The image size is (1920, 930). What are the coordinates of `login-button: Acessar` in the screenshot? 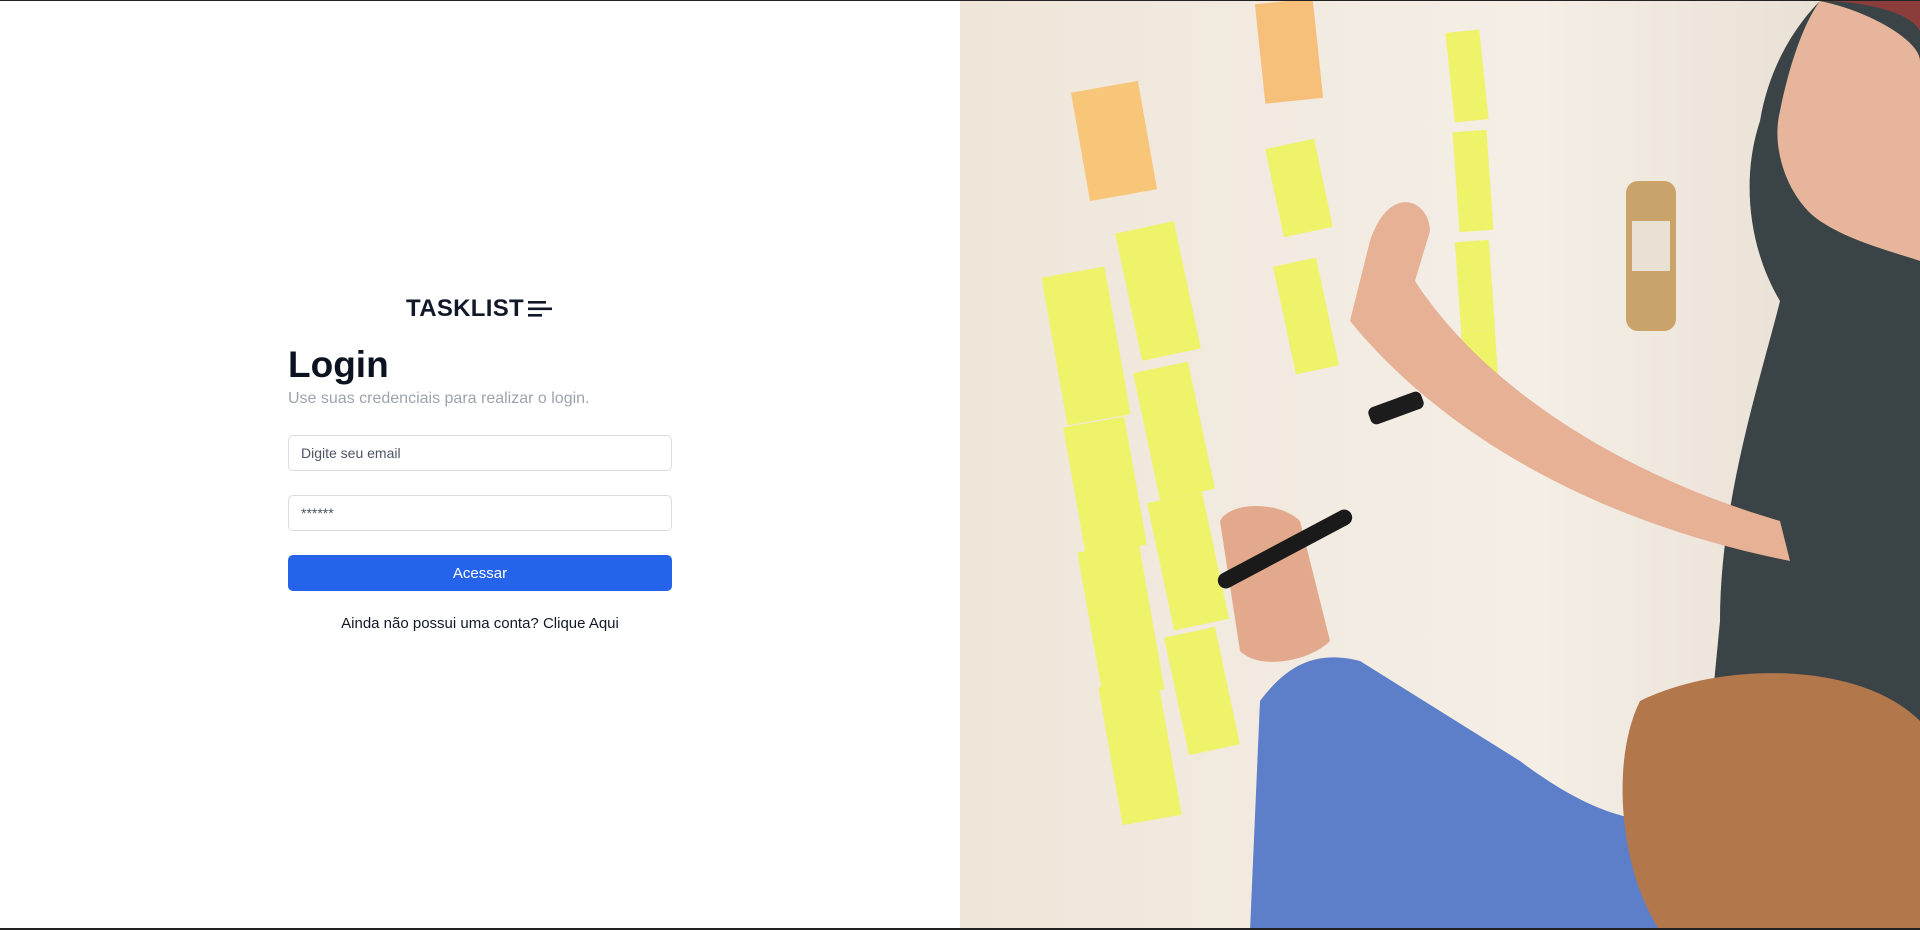 It's located at (480, 573).